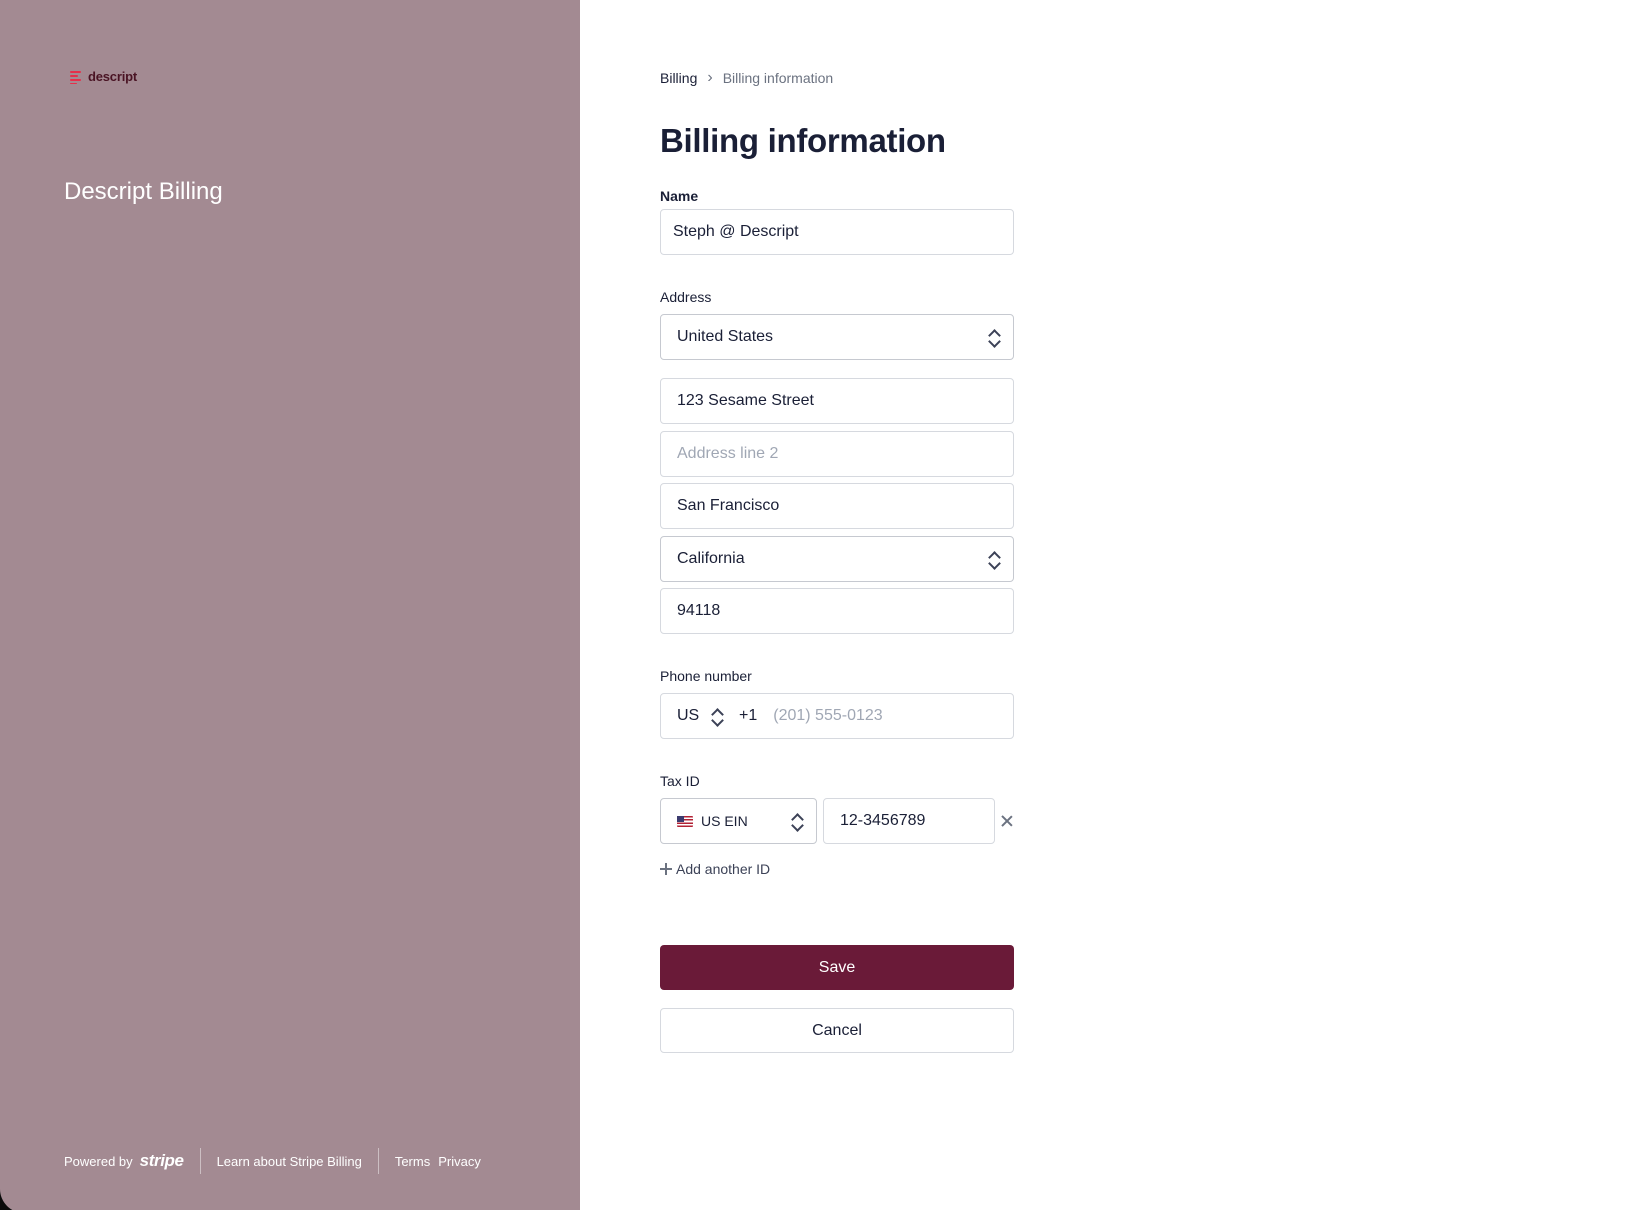 The image size is (1634, 1210). What do you see at coordinates (827, 716) in the screenshot?
I see `phone-input: (201) 555-0123` at bounding box center [827, 716].